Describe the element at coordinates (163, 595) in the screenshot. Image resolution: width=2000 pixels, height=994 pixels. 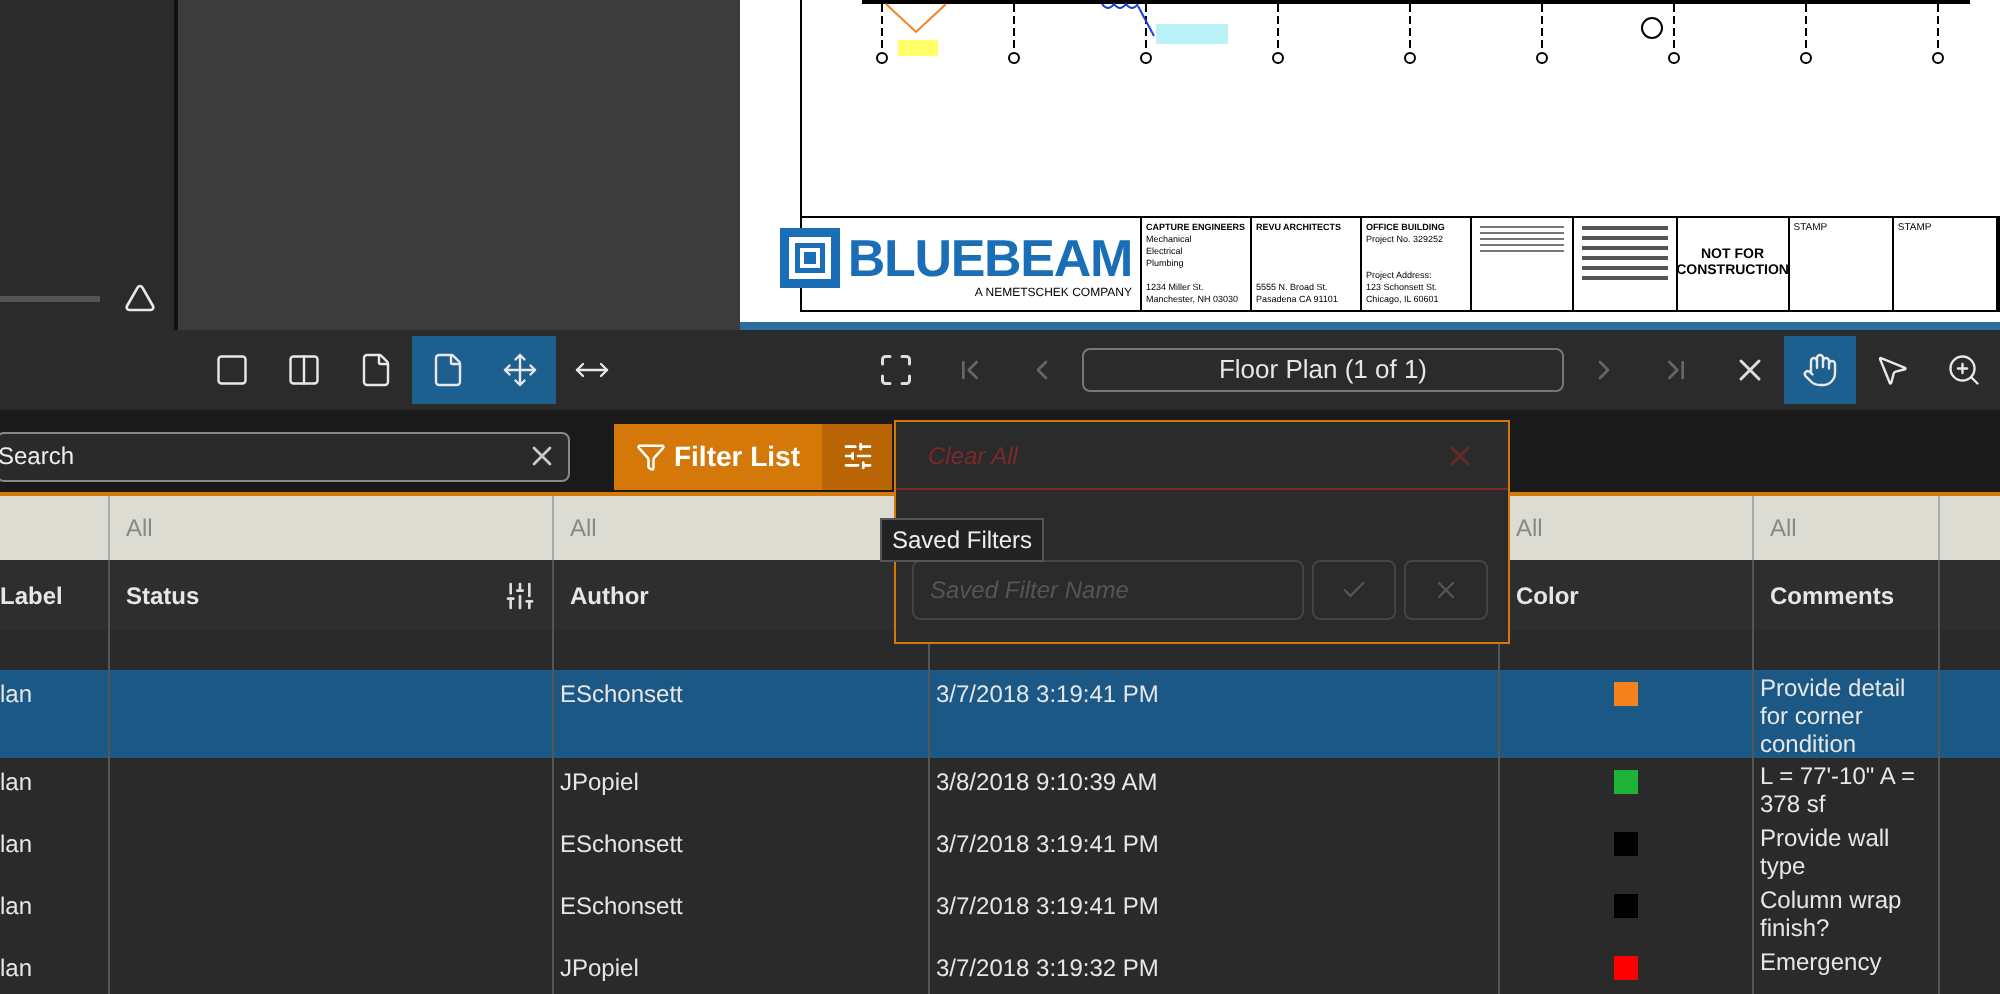
I see `column-header: Status` at that location.